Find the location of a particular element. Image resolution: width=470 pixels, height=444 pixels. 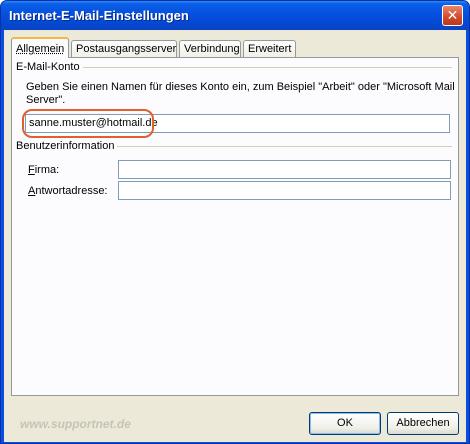

close-button: ✕ is located at coordinates (452, 15).